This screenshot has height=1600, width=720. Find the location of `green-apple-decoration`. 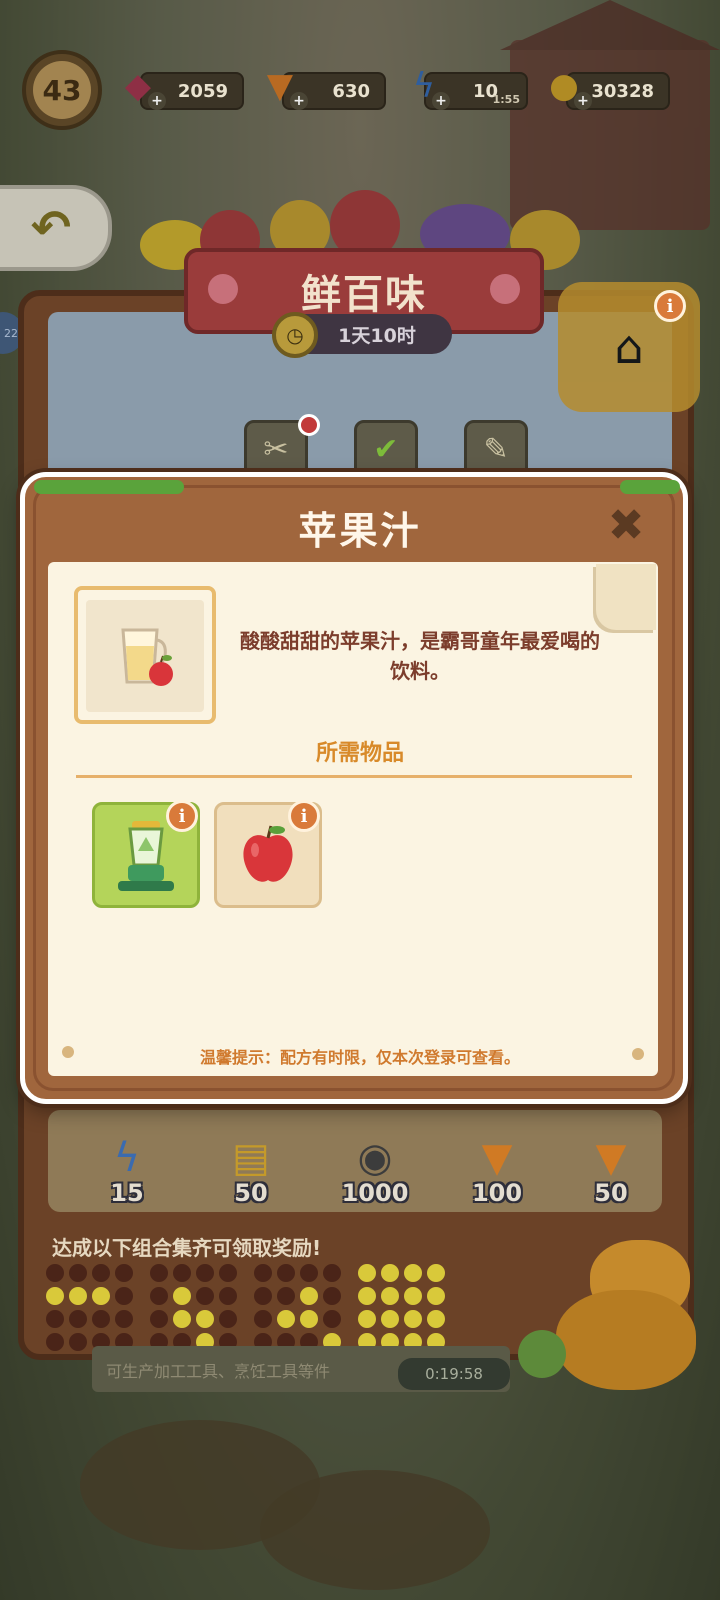

green-apple-decoration is located at coordinates (542, 1354).